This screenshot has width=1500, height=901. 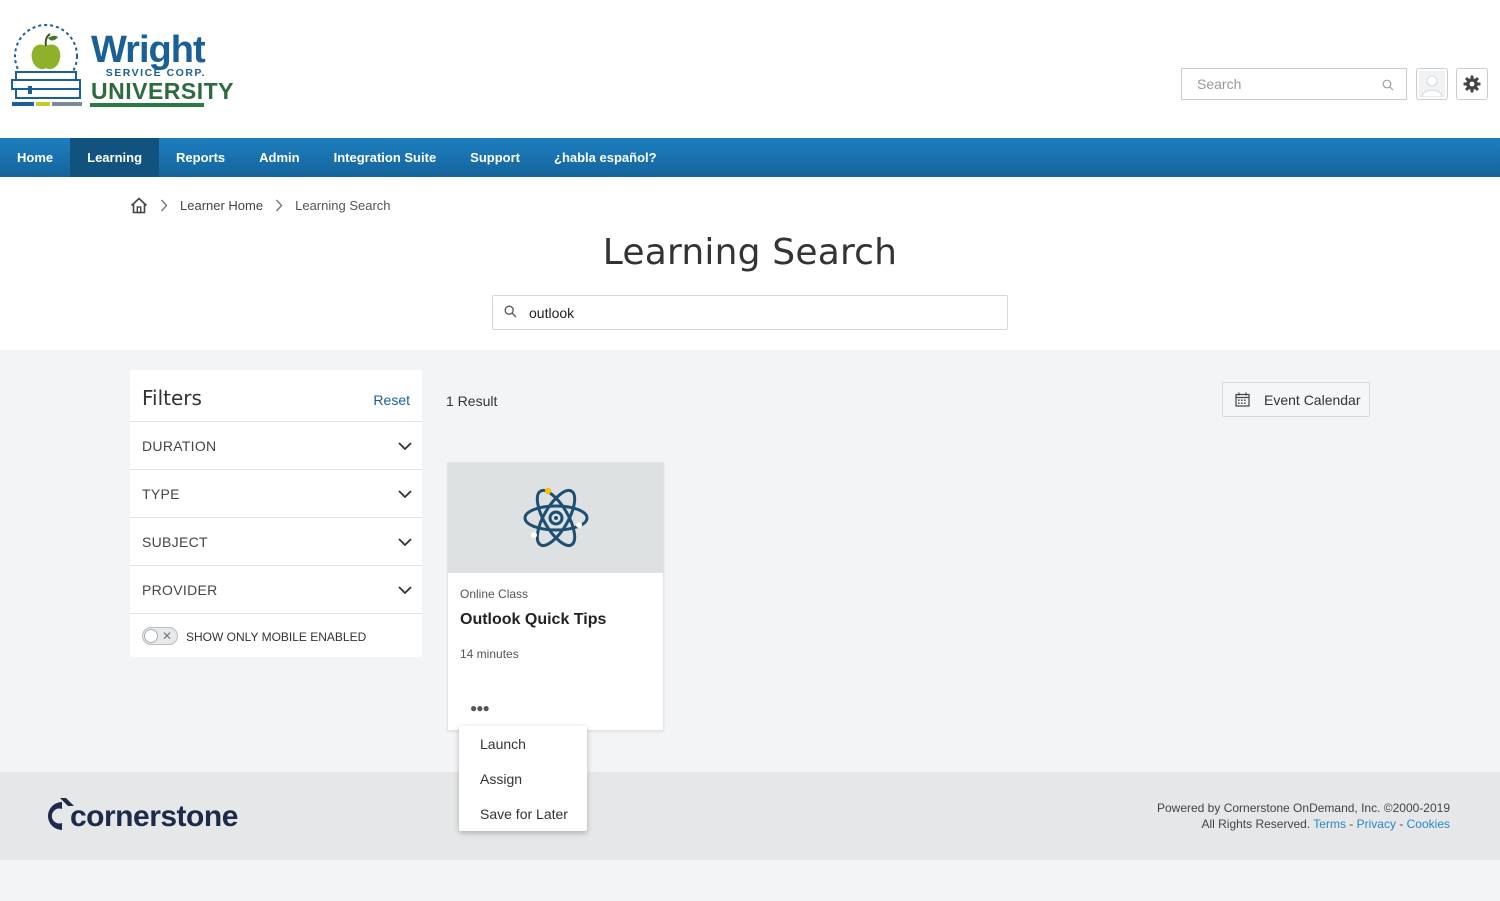 I want to click on menu-item-save-for-later: Save for Later, so click(x=524, y=814).